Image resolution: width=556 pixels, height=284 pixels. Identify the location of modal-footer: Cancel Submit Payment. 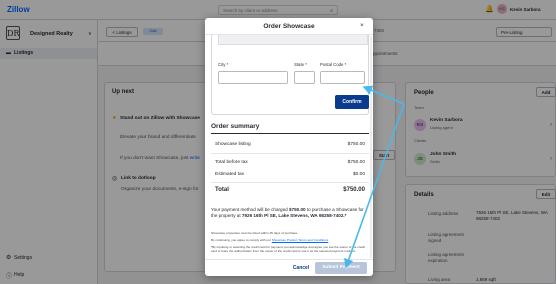
(289, 267).